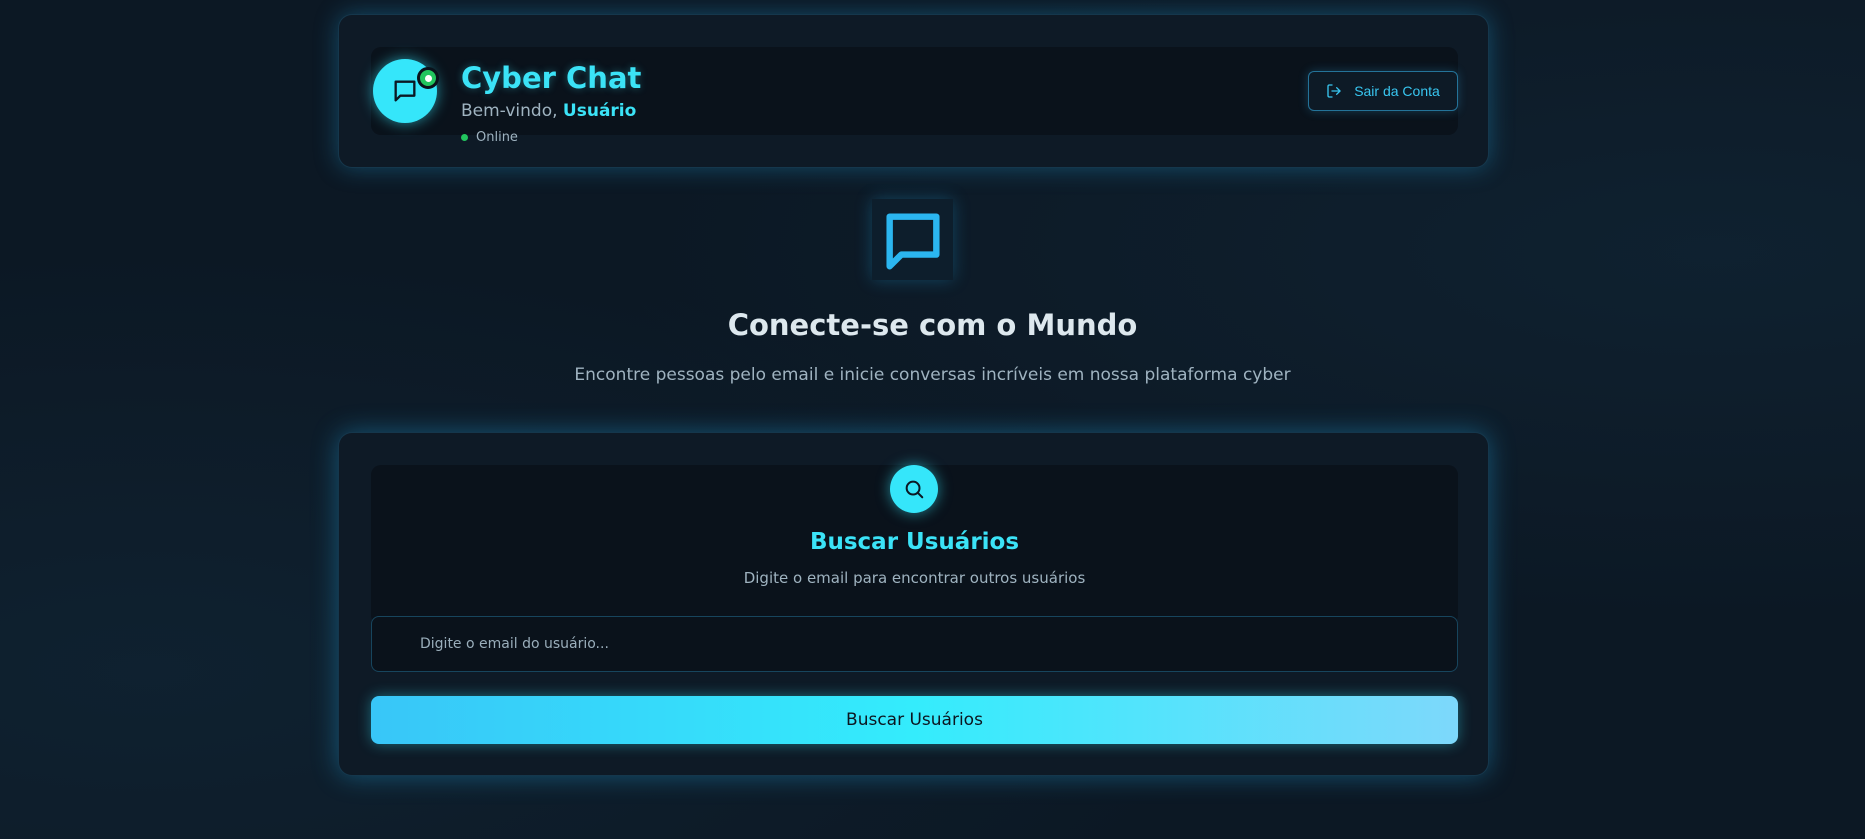  I want to click on online-status: Online, so click(489, 137).